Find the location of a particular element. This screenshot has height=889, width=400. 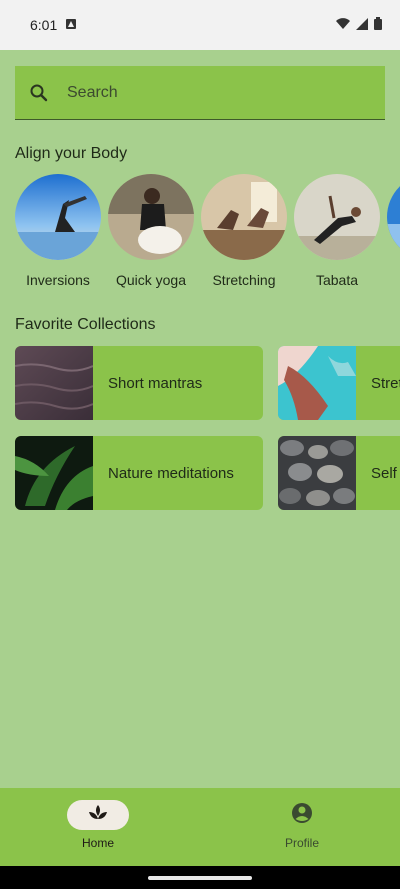

nav-item-profile: Profile is located at coordinates (302, 825).